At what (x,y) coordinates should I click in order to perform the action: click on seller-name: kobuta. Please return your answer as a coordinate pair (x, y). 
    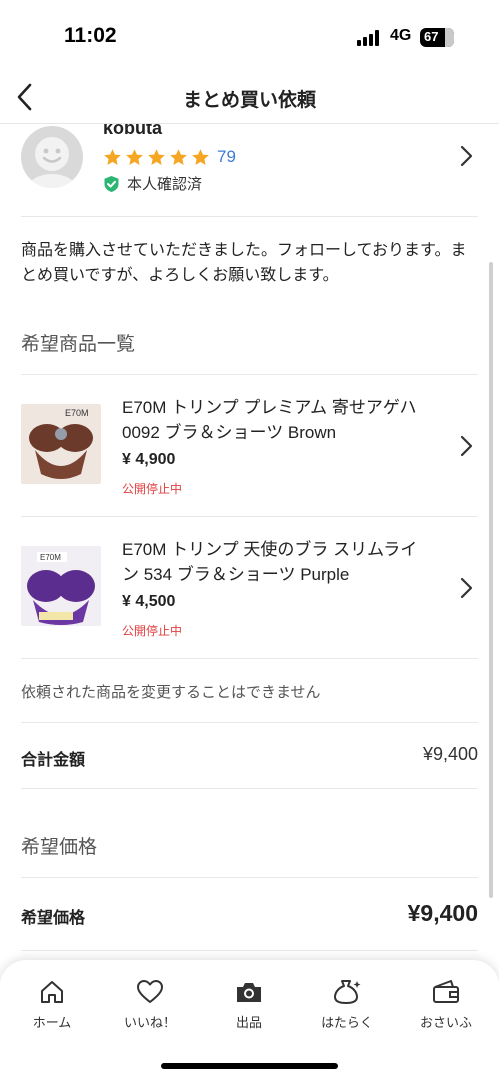
    Looking at the image, I should click on (133, 131).